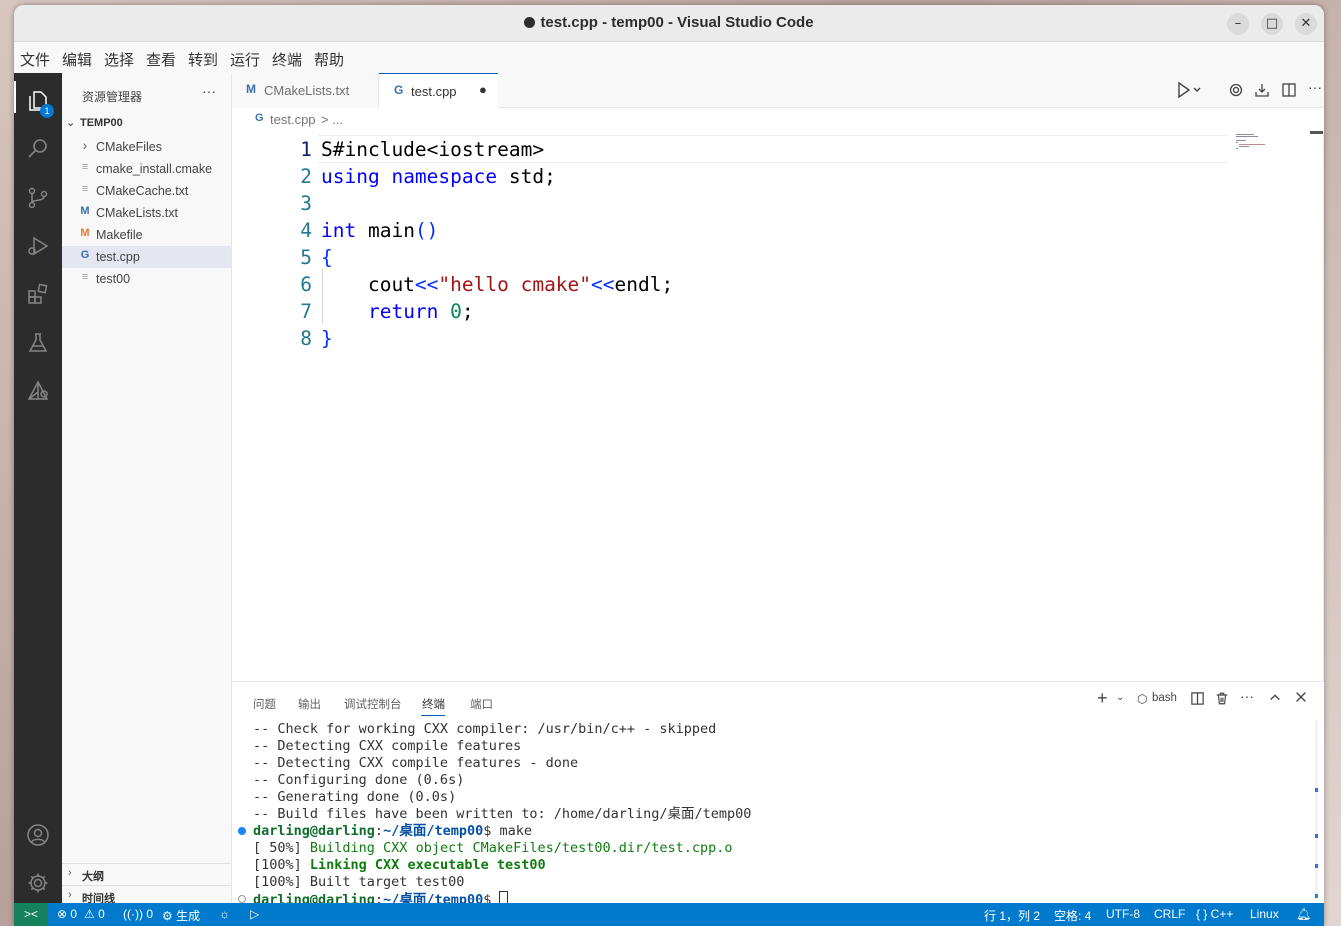 This screenshot has width=1341, height=926. Describe the element at coordinates (1289, 91) in the screenshot. I see `split-editor-icon` at that location.